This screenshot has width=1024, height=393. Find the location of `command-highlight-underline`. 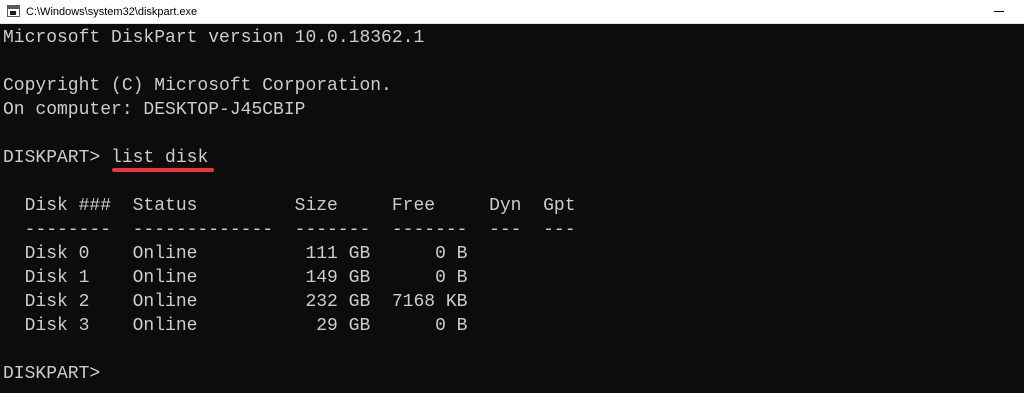

command-highlight-underline is located at coordinates (163, 170).